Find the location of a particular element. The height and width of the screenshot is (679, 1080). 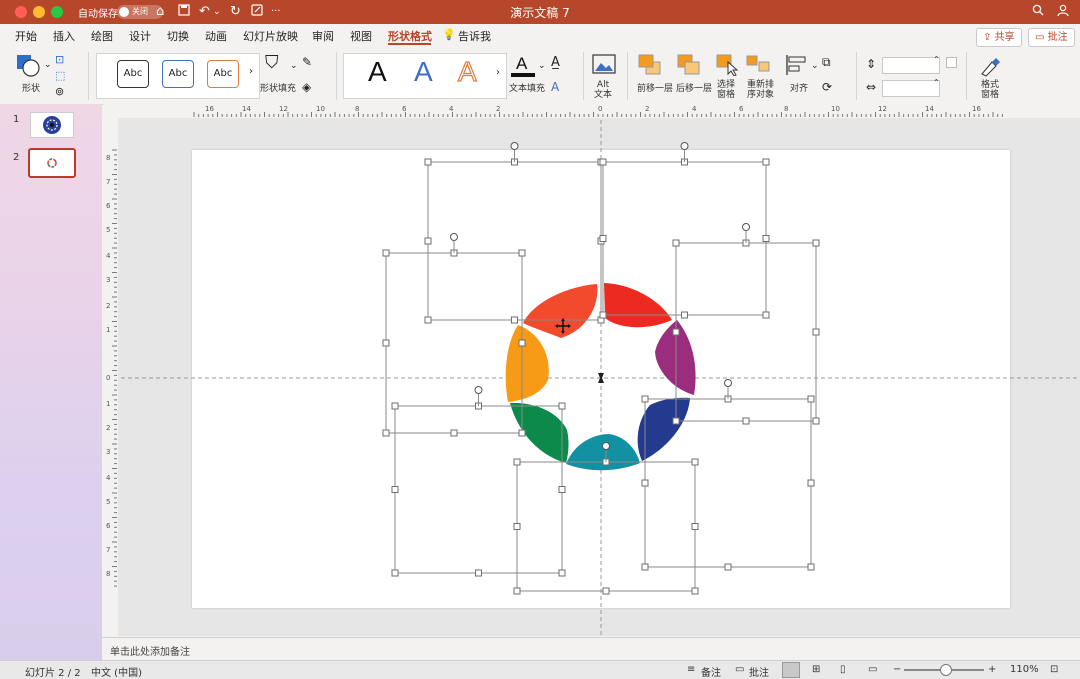

language-indicator: 中文 (中国) is located at coordinates (116, 671).